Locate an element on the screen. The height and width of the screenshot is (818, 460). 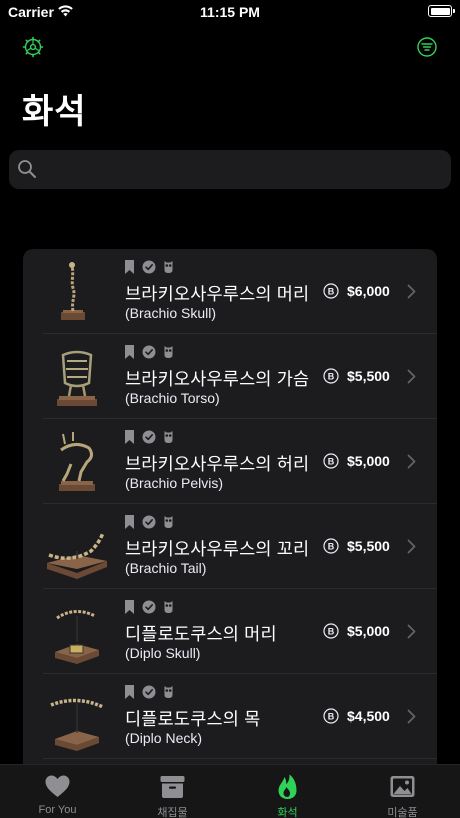
search-bar is located at coordinates (230, 169).